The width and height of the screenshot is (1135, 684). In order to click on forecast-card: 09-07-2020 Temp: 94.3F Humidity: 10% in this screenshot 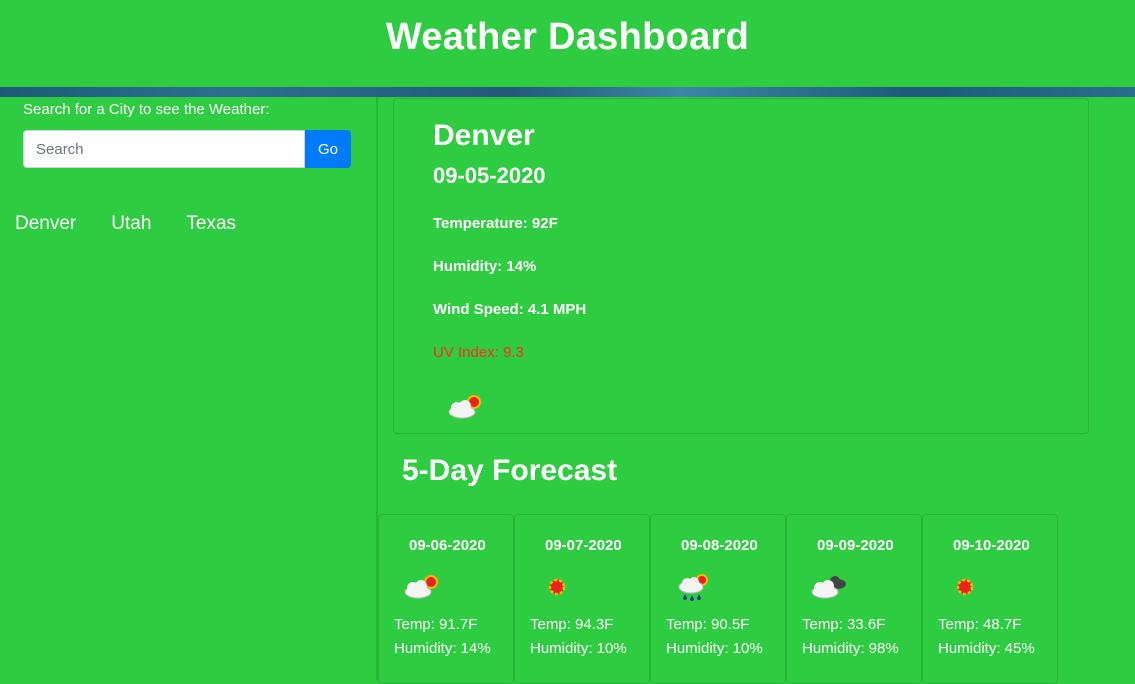, I will do `click(582, 599)`.